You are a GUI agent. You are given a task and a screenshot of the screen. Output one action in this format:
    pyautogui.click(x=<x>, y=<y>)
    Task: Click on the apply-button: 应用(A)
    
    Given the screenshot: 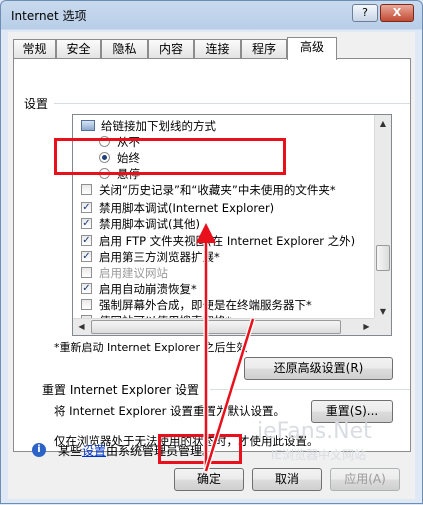 What is the action you would take?
    pyautogui.click(x=365, y=479)
    